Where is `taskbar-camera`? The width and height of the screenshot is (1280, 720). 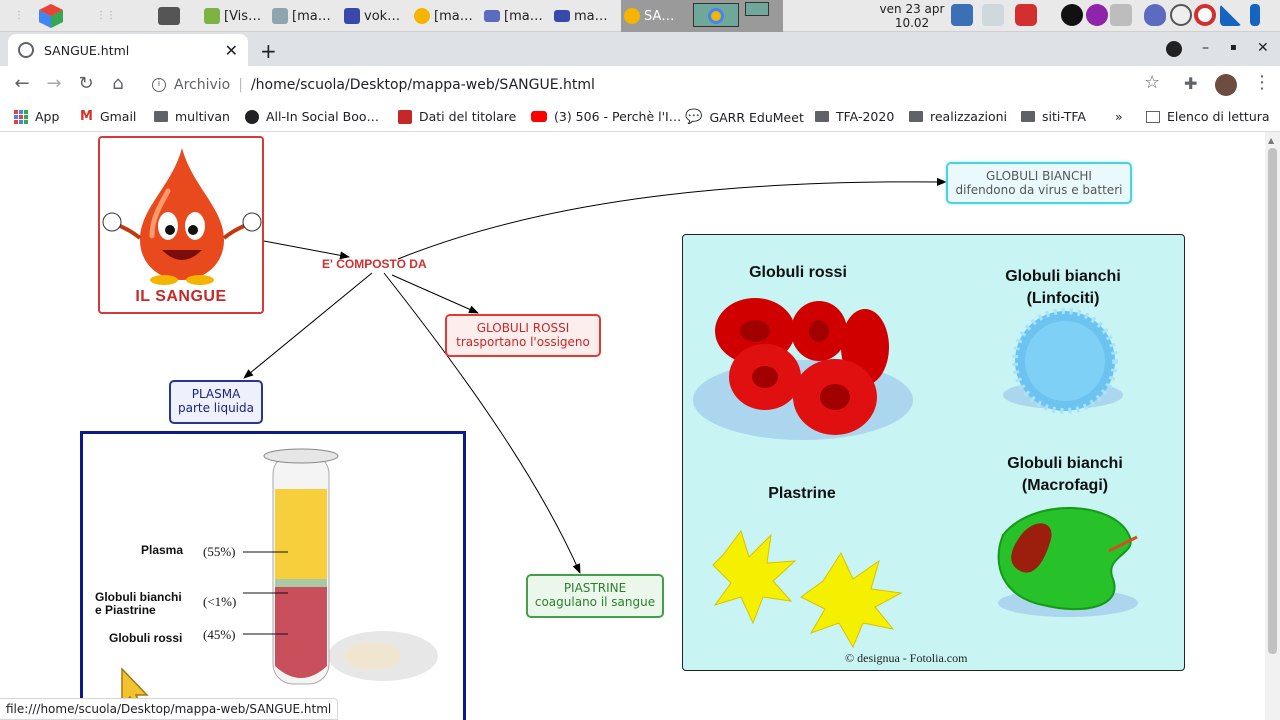 taskbar-camera is located at coordinates (178, 16).